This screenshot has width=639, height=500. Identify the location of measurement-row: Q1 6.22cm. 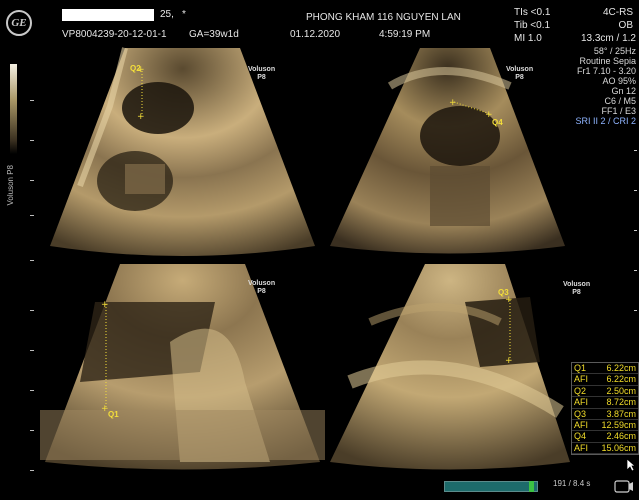
(605, 369).